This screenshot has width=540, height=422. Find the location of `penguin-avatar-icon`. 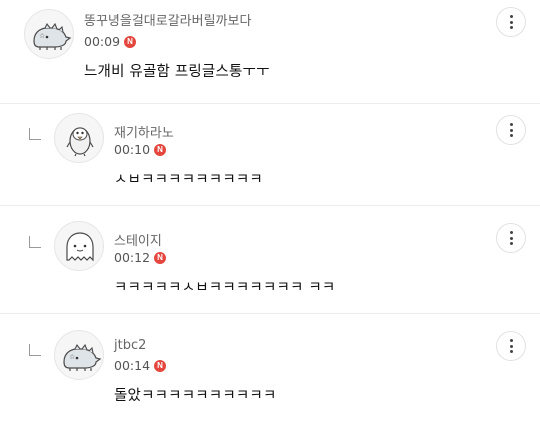

penguin-avatar-icon is located at coordinates (79, 138).